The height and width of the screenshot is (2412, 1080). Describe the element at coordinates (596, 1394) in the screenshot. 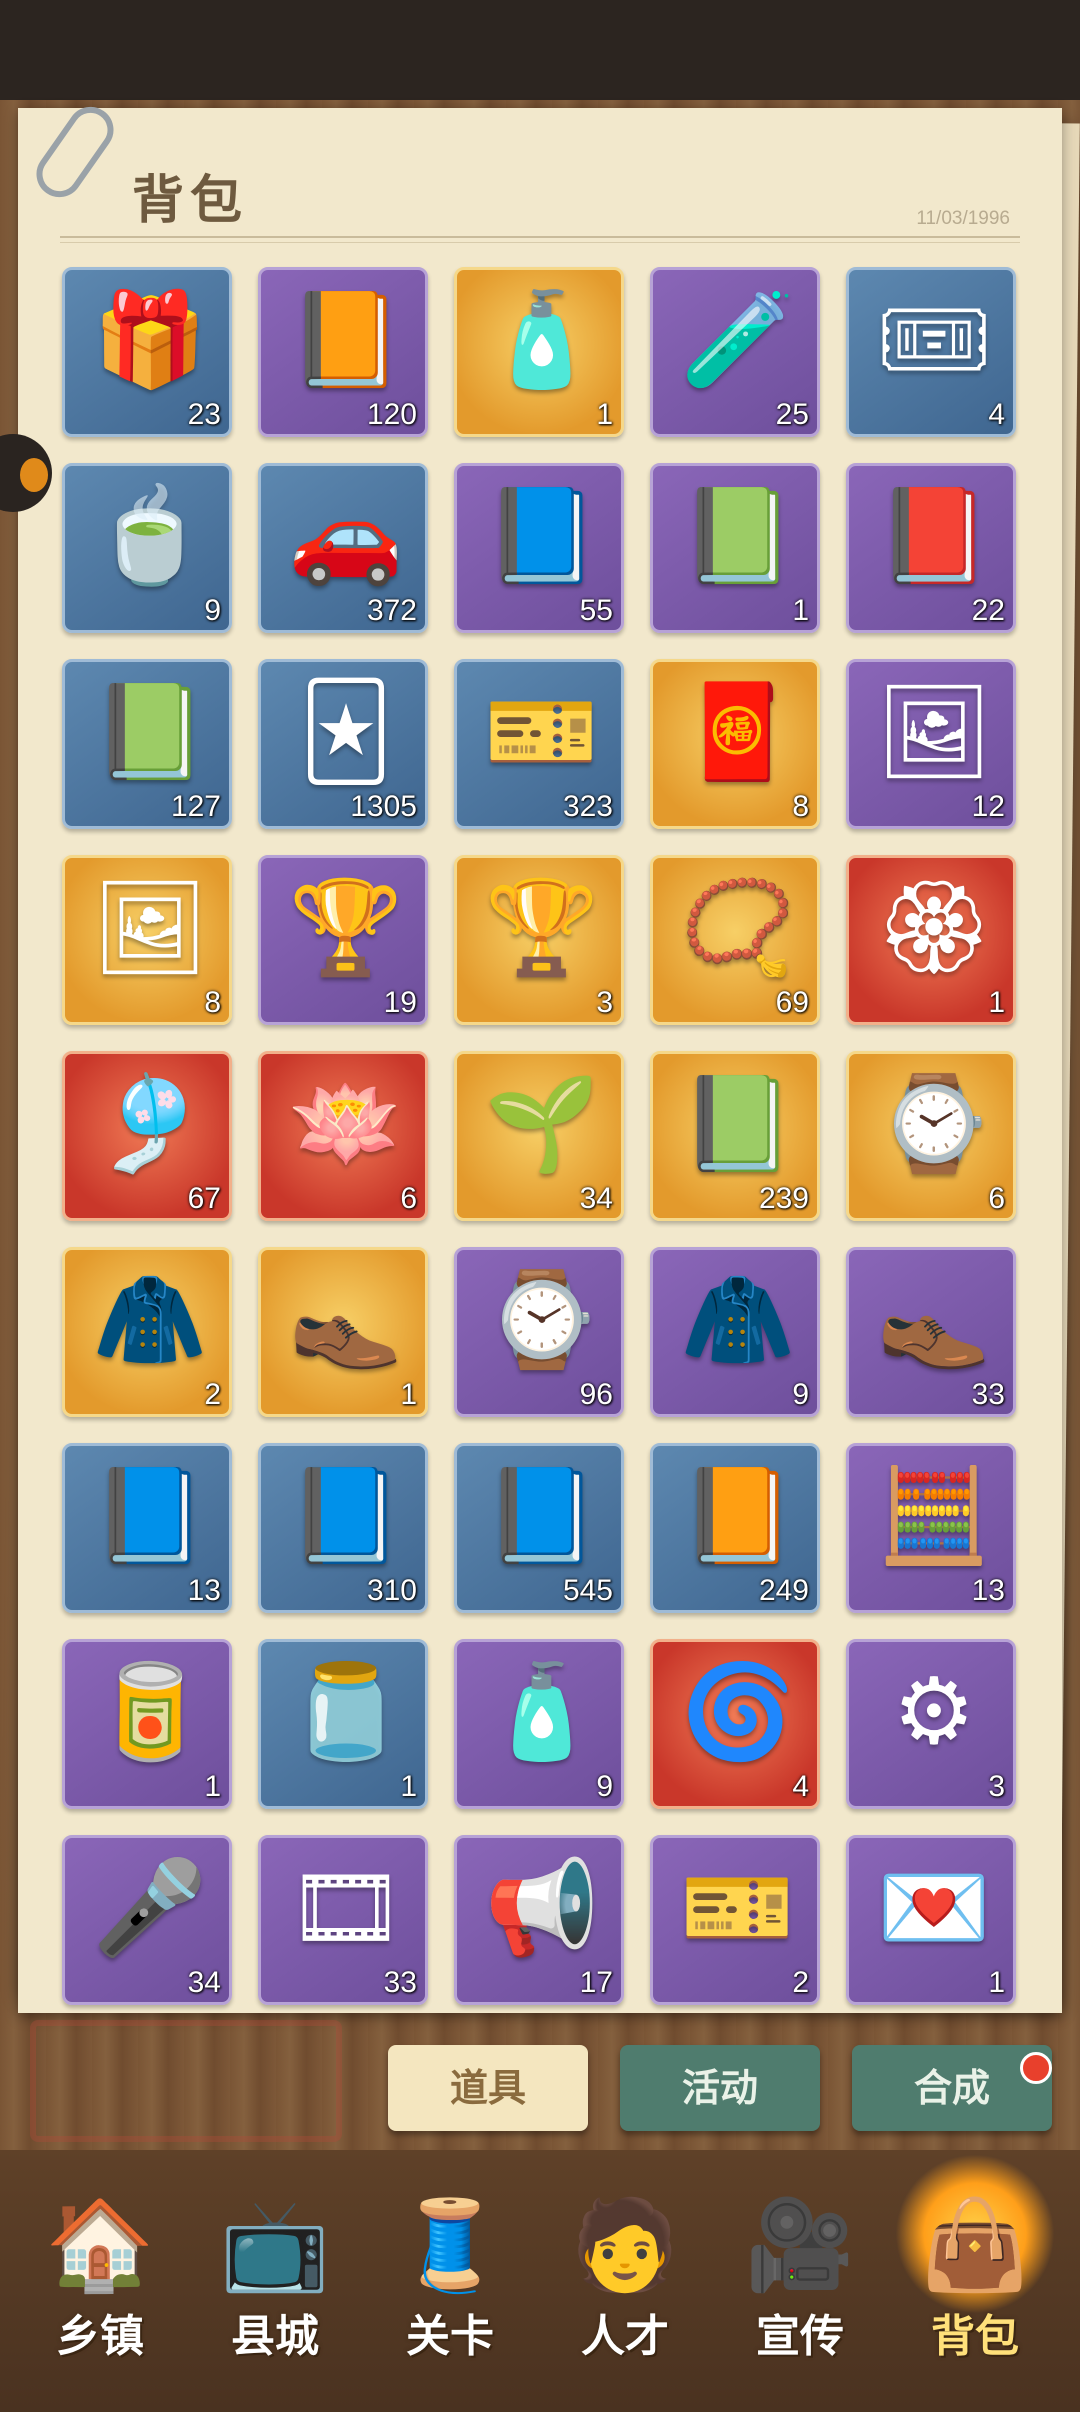

I see `item-count: 96` at that location.